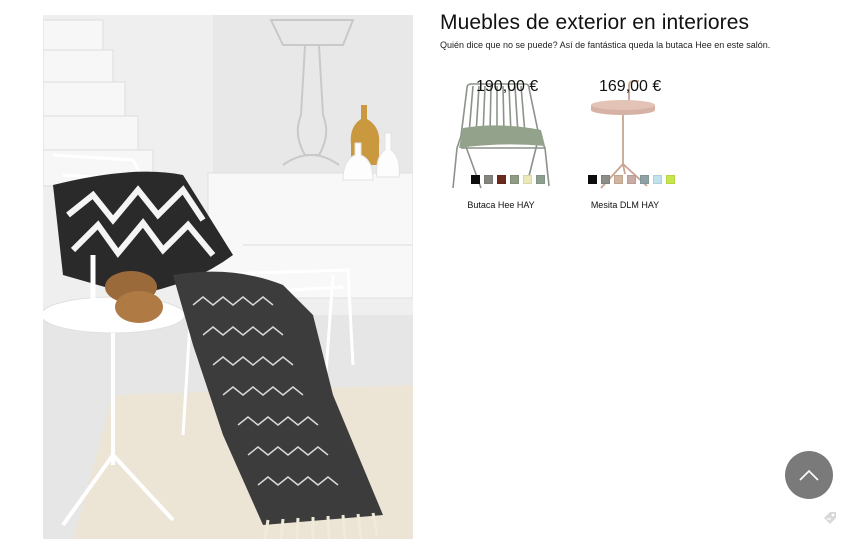 Image resolution: width=850 pixels, height=539 pixels. I want to click on scroll-to-top-button, so click(809, 475).